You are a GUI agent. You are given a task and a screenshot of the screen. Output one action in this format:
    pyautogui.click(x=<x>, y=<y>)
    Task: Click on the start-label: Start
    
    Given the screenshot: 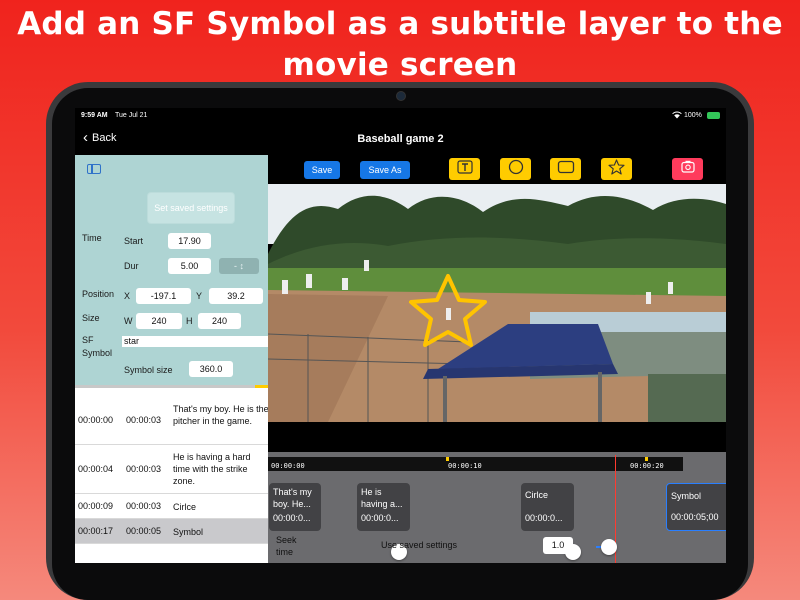 What is the action you would take?
    pyautogui.click(x=134, y=241)
    